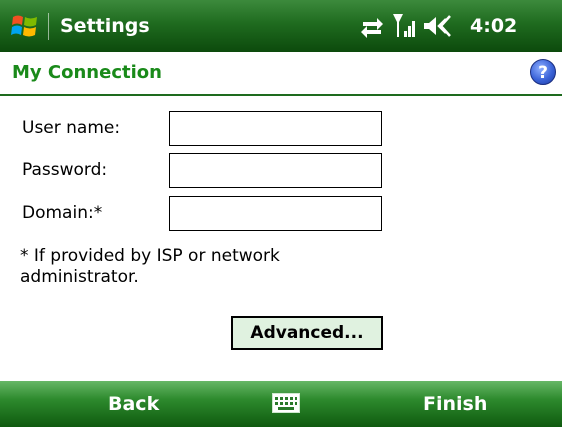 This screenshot has width=562, height=427. Describe the element at coordinates (275, 128) in the screenshot. I see `username-field` at that location.